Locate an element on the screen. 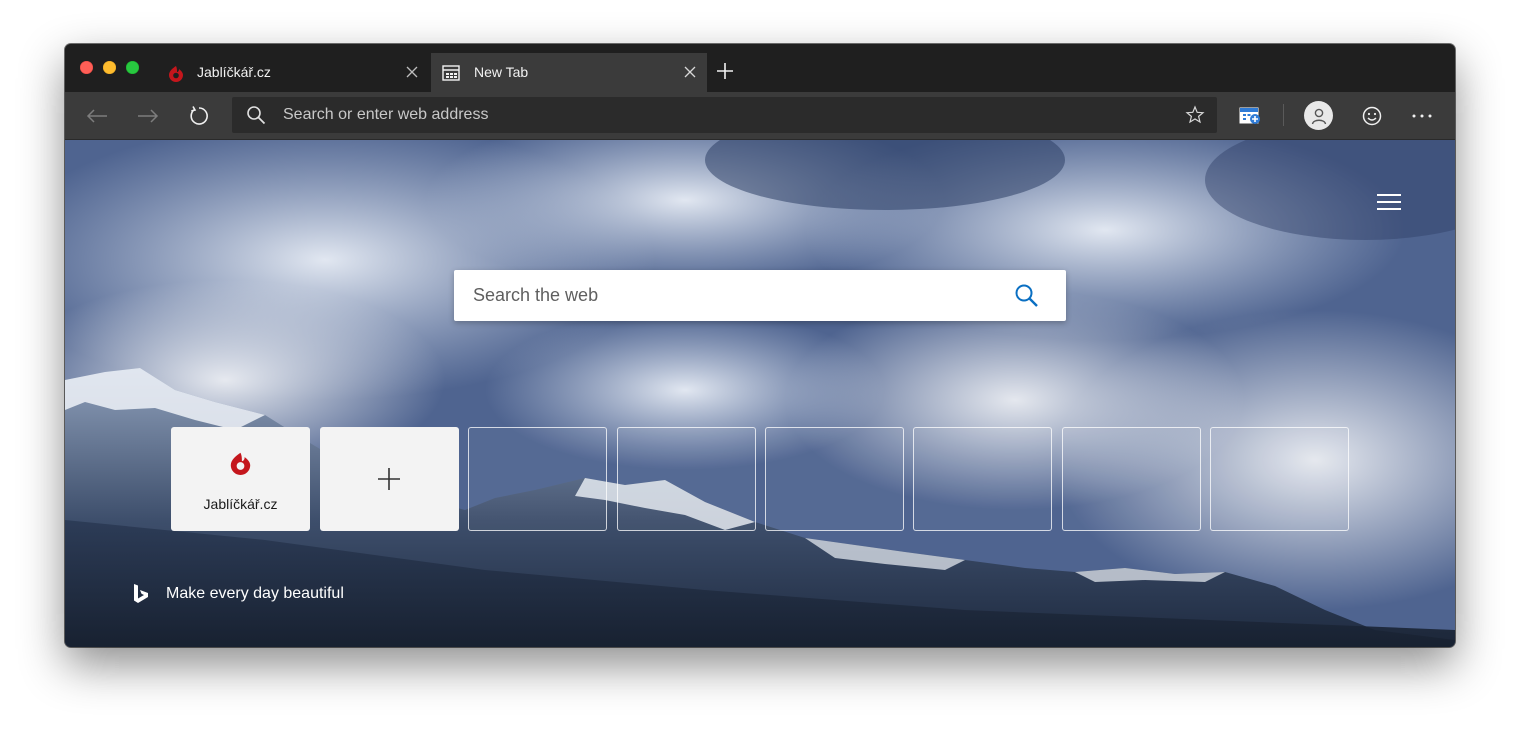  collections-button is located at coordinates (1250, 116).